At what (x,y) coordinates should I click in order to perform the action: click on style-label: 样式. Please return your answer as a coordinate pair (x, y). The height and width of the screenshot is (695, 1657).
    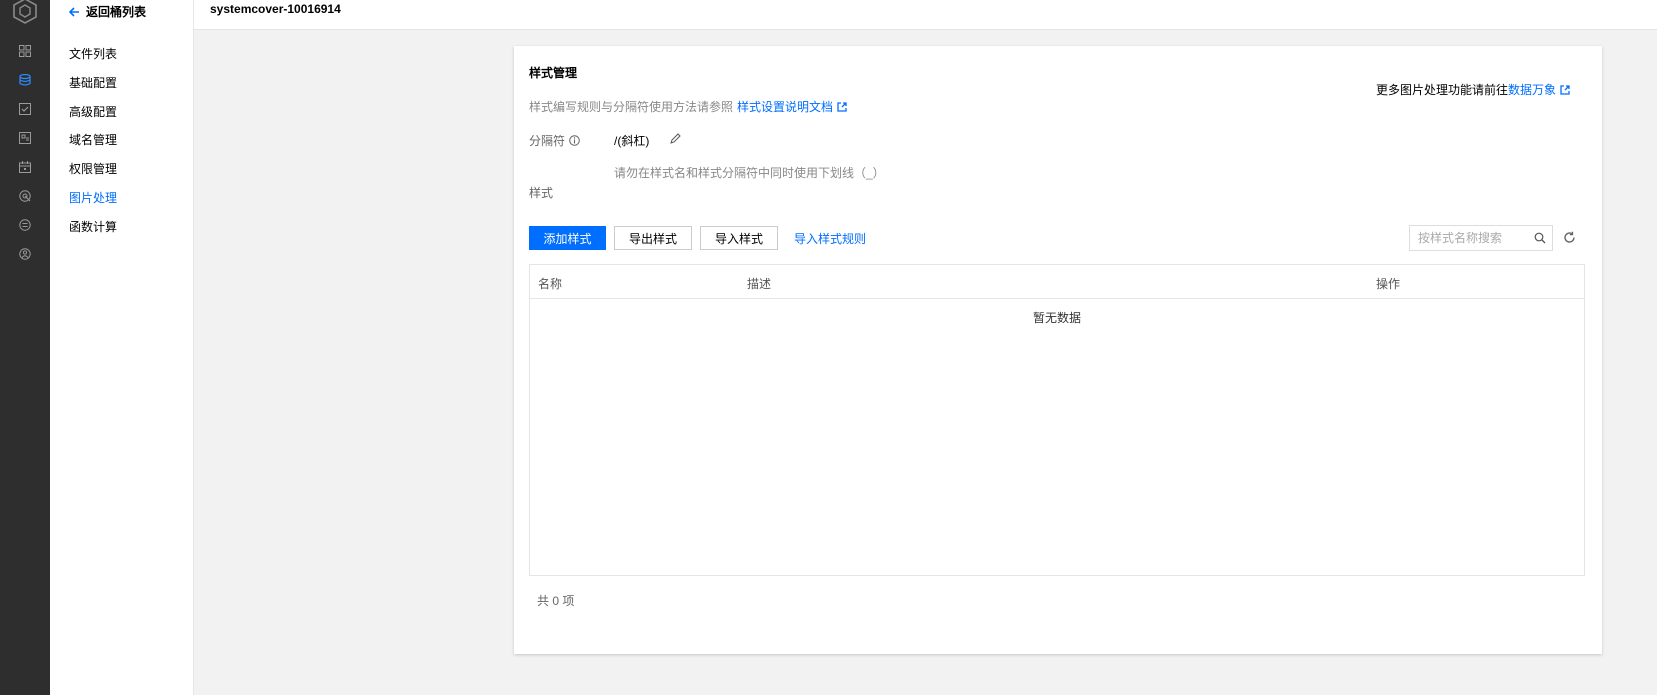
    Looking at the image, I should click on (541, 193).